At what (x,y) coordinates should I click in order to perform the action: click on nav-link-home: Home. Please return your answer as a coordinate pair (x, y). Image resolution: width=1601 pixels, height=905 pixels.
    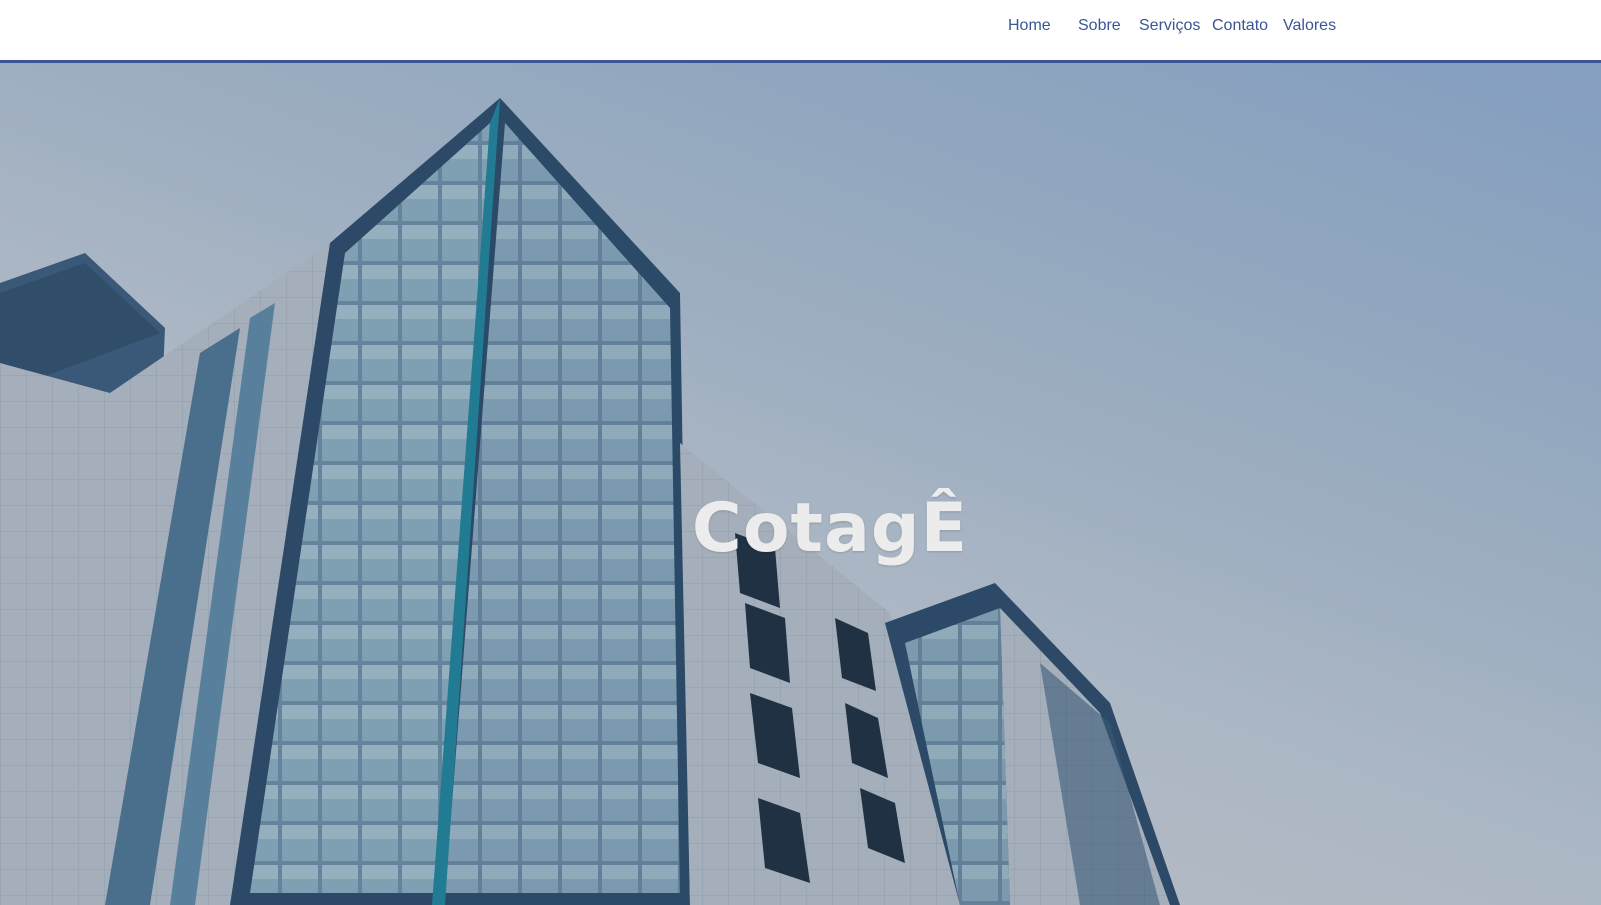
    Looking at the image, I should click on (1029, 26).